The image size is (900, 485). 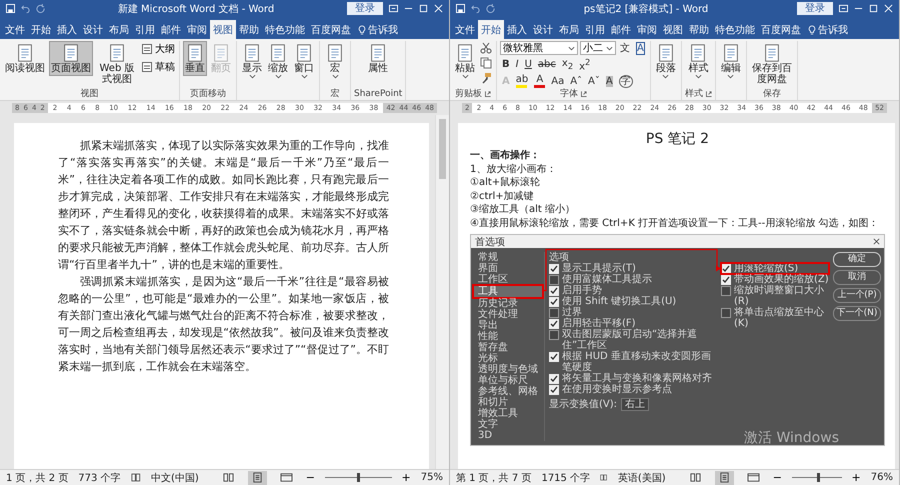 I want to click on category-item: 3D, so click(x=509, y=435).